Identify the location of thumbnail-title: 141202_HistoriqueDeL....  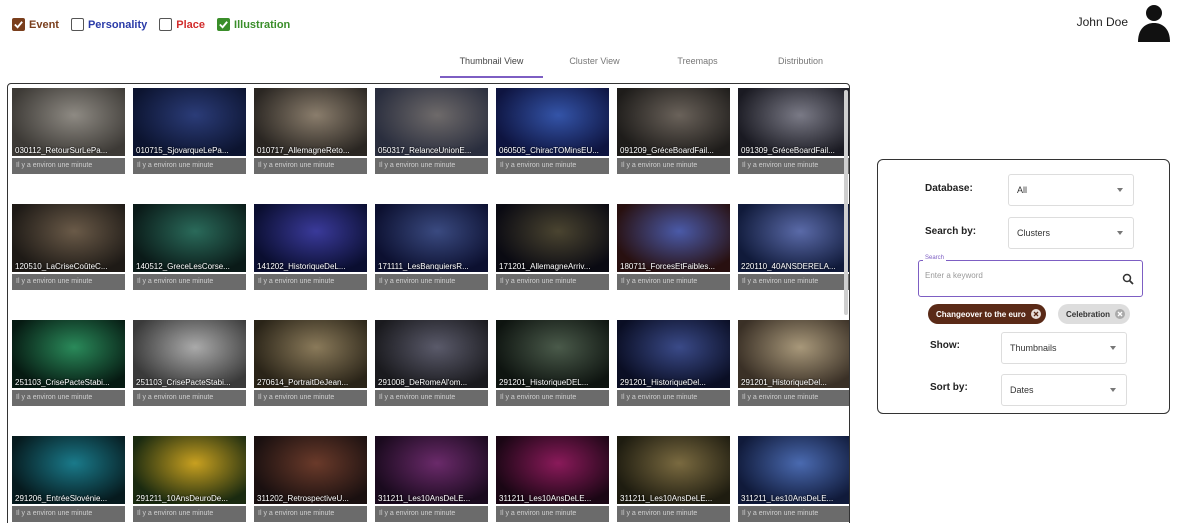
(301, 266).